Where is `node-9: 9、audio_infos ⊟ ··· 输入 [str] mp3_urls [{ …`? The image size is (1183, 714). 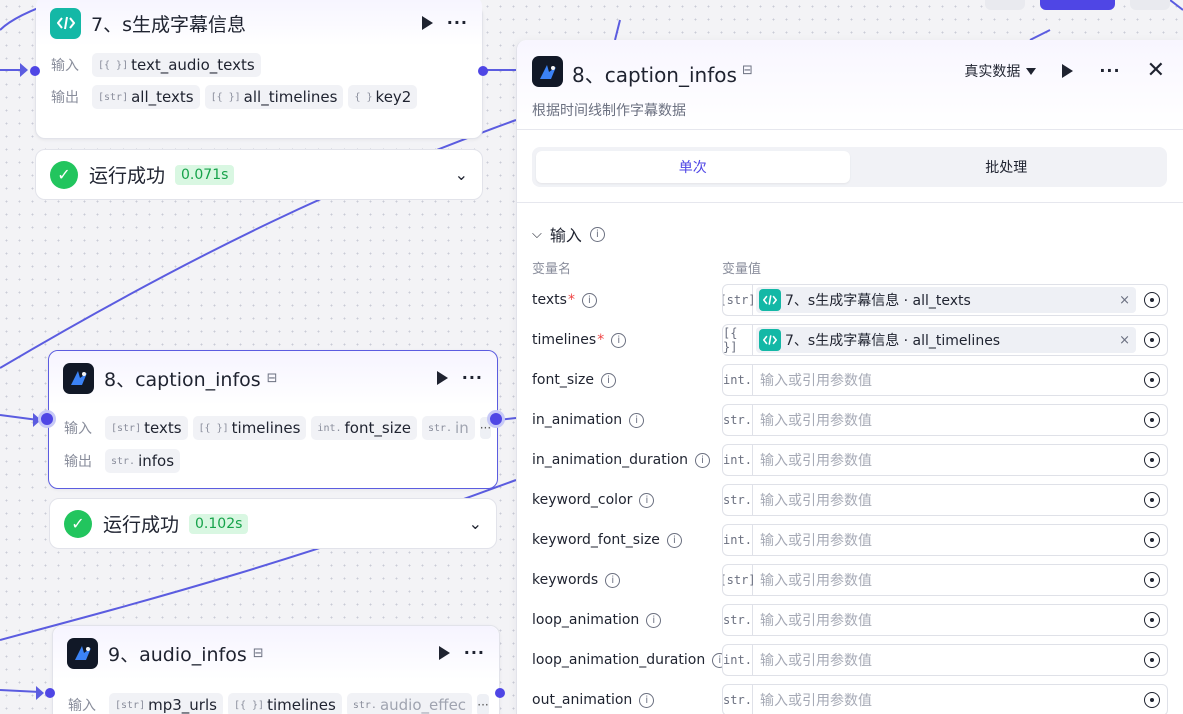 node-9: 9、audio_infos ⊟ ··· 输入 [str] mp3_urls [{ … is located at coordinates (276, 669).